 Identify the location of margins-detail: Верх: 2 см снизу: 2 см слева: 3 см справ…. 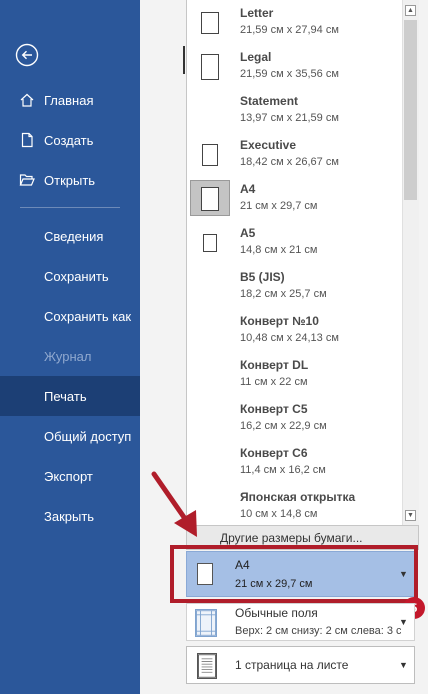
(318, 631).